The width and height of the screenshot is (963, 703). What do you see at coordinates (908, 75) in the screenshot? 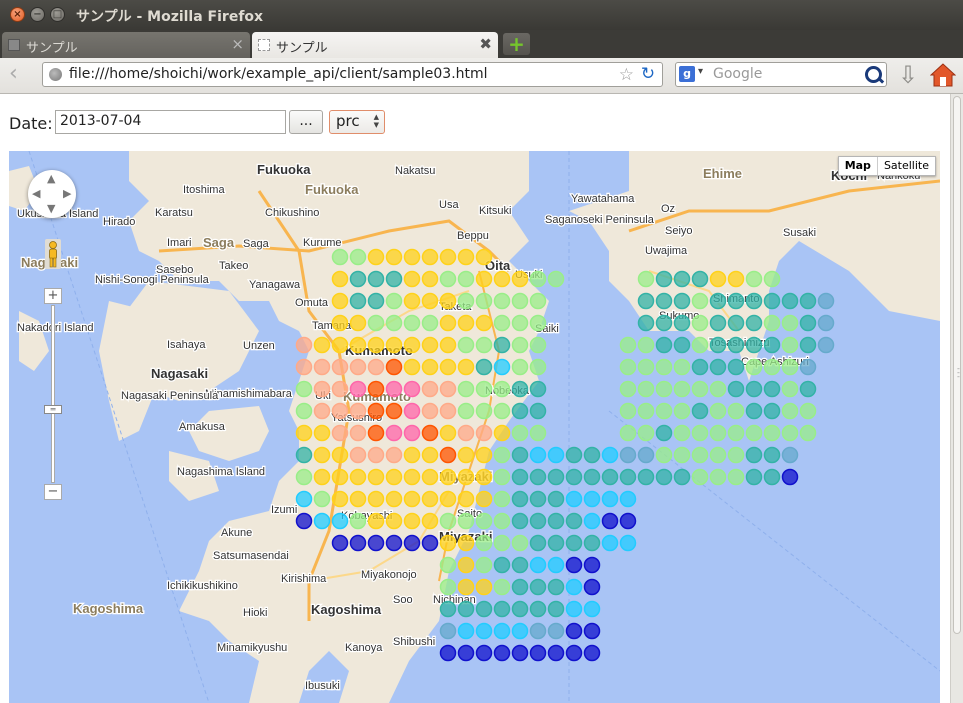
I see `download-arrow-icon: ⇩` at bounding box center [908, 75].